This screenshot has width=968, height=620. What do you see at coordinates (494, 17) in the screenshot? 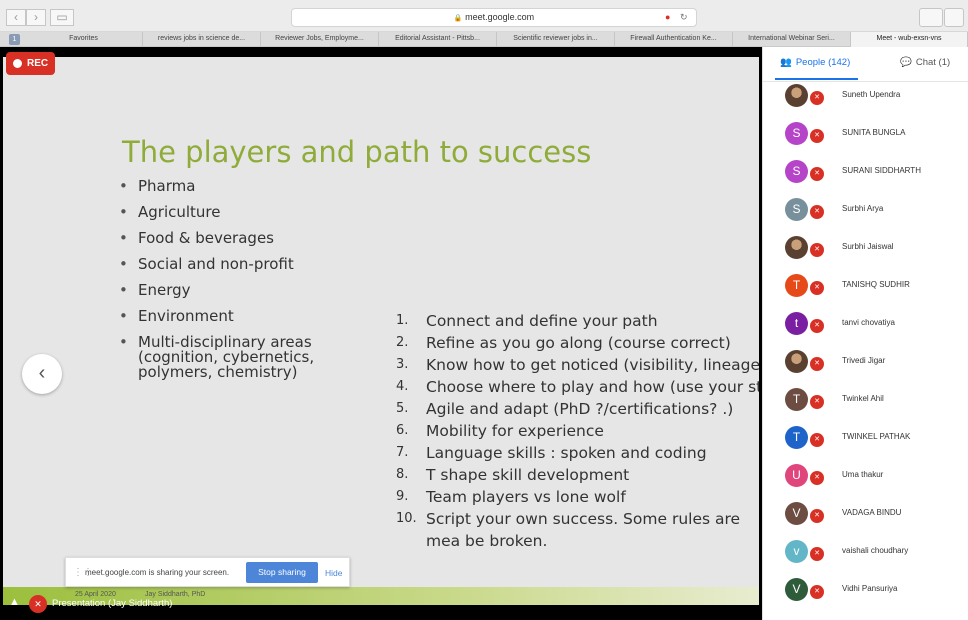
I see `address-bar: 🔒 meet.google.com ● ↻` at bounding box center [494, 17].